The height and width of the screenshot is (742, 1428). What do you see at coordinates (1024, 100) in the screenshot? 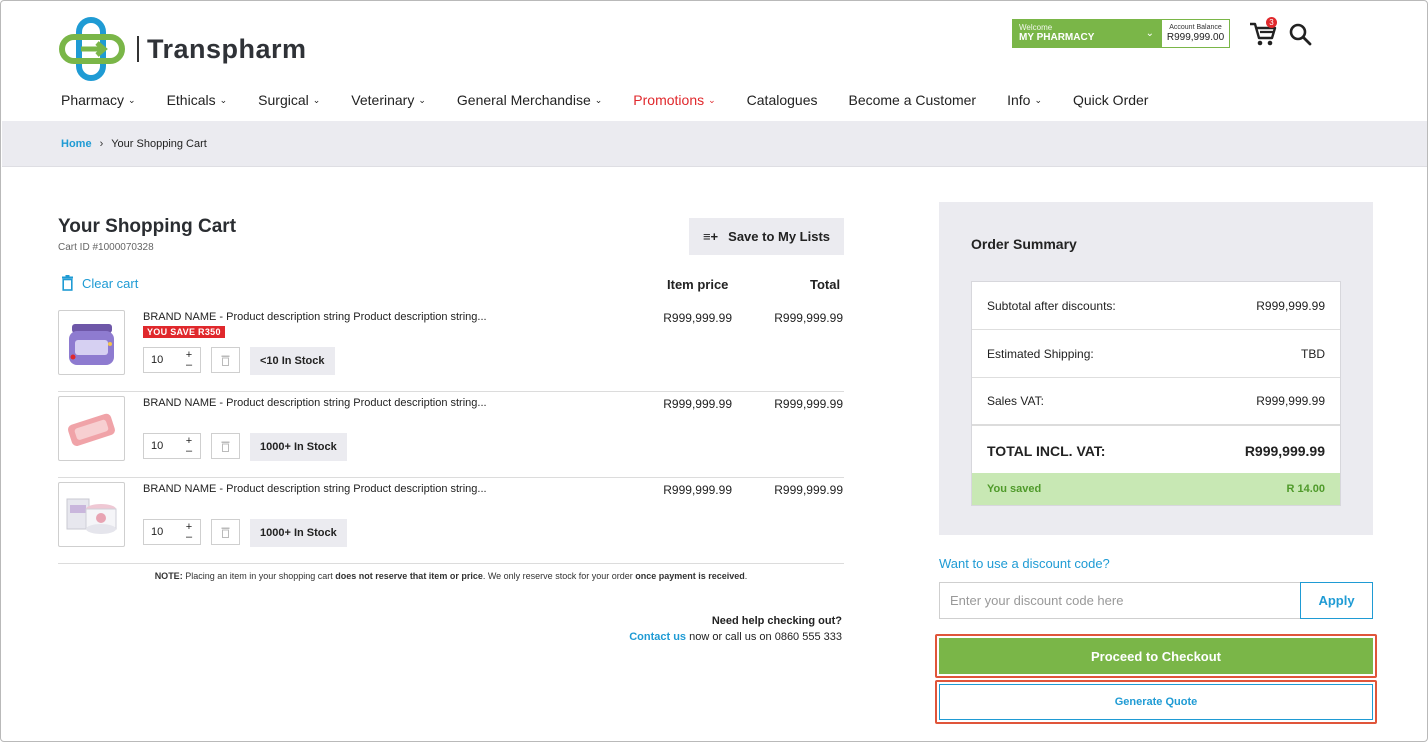
I see `nav-info: Info ⌄` at bounding box center [1024, 100].